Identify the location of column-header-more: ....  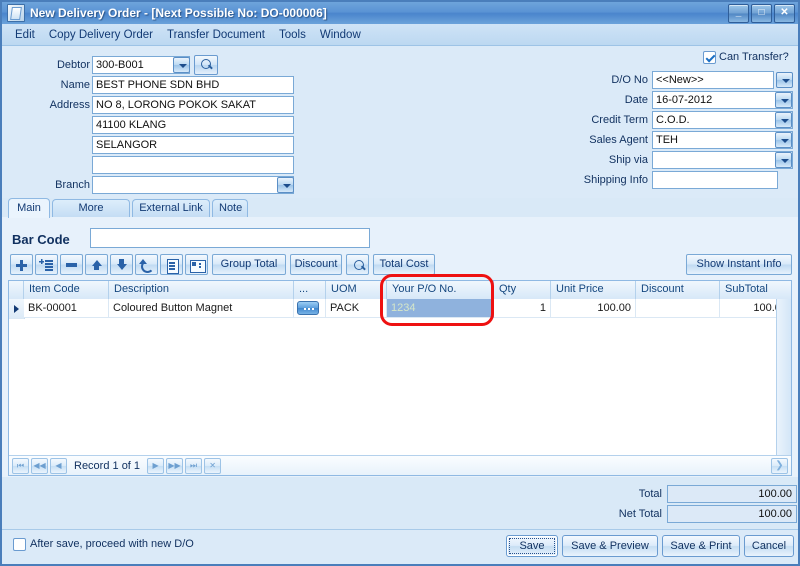
(310, 290).